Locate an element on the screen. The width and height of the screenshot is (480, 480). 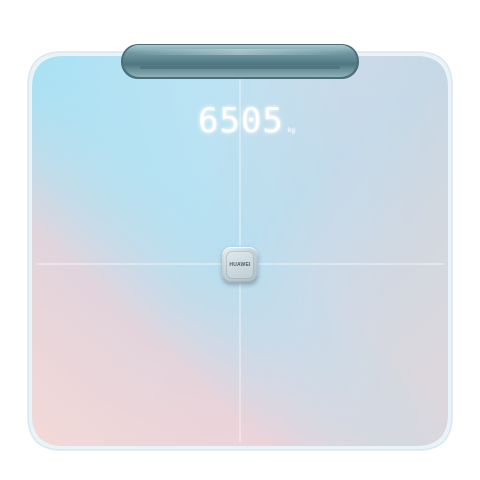
weight-unit: kg is located at coordinates (291, 130).